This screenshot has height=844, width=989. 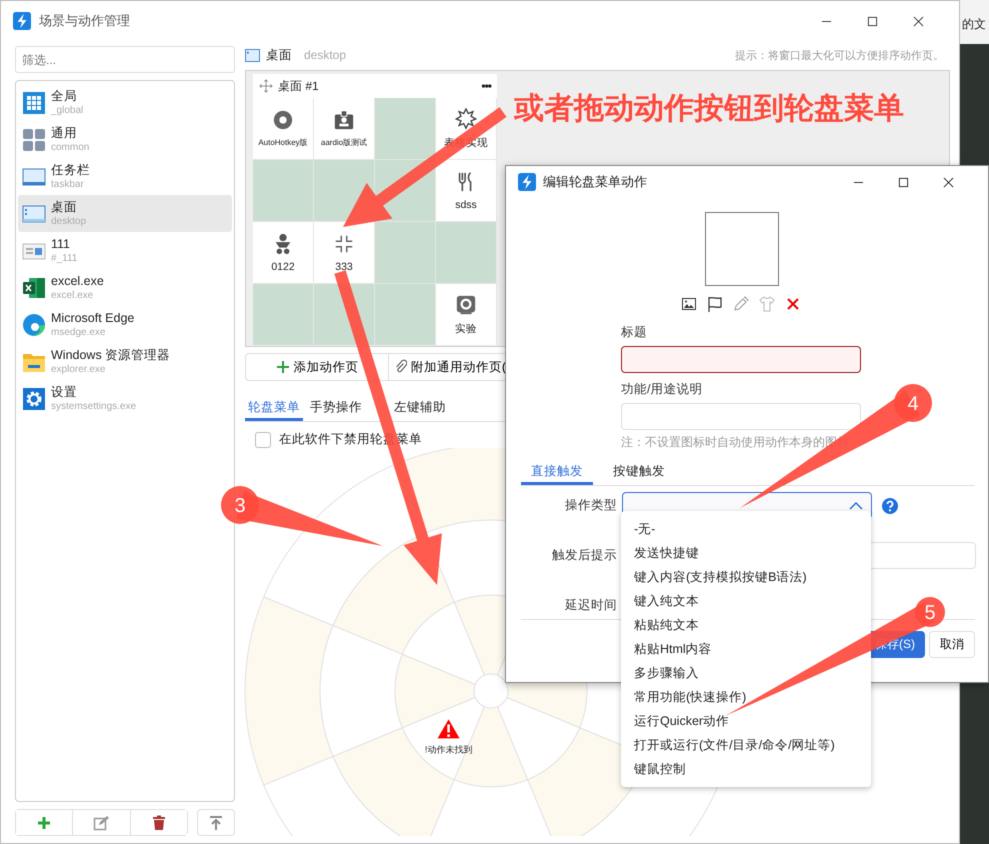 I want to click on dropdown-option: 发送快捷键, so click(x=746, y=553).